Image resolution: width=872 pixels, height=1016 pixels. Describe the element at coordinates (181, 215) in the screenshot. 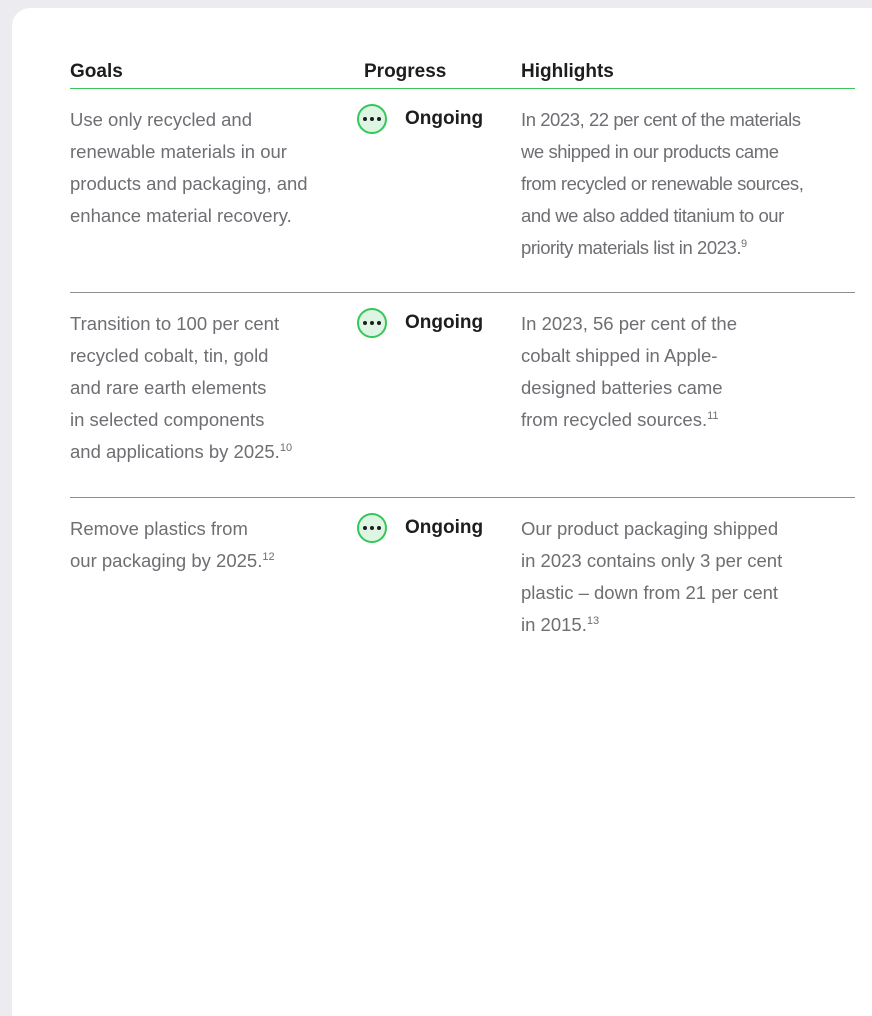

I see `goal-line: enhance material recovery.` at that location.